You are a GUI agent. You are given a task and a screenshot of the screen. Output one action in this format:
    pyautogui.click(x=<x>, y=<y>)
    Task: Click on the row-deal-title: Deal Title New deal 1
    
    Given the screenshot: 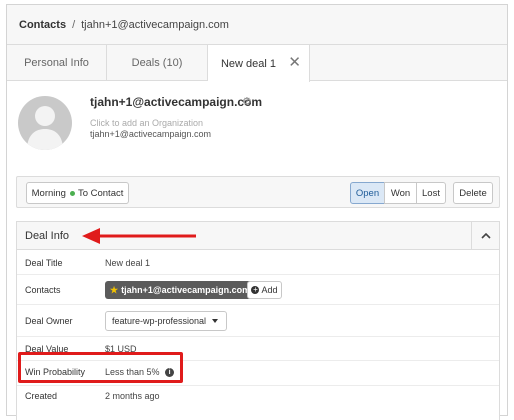 What is the action you would take?
    pyautogui.click(x=258, y=262)
    